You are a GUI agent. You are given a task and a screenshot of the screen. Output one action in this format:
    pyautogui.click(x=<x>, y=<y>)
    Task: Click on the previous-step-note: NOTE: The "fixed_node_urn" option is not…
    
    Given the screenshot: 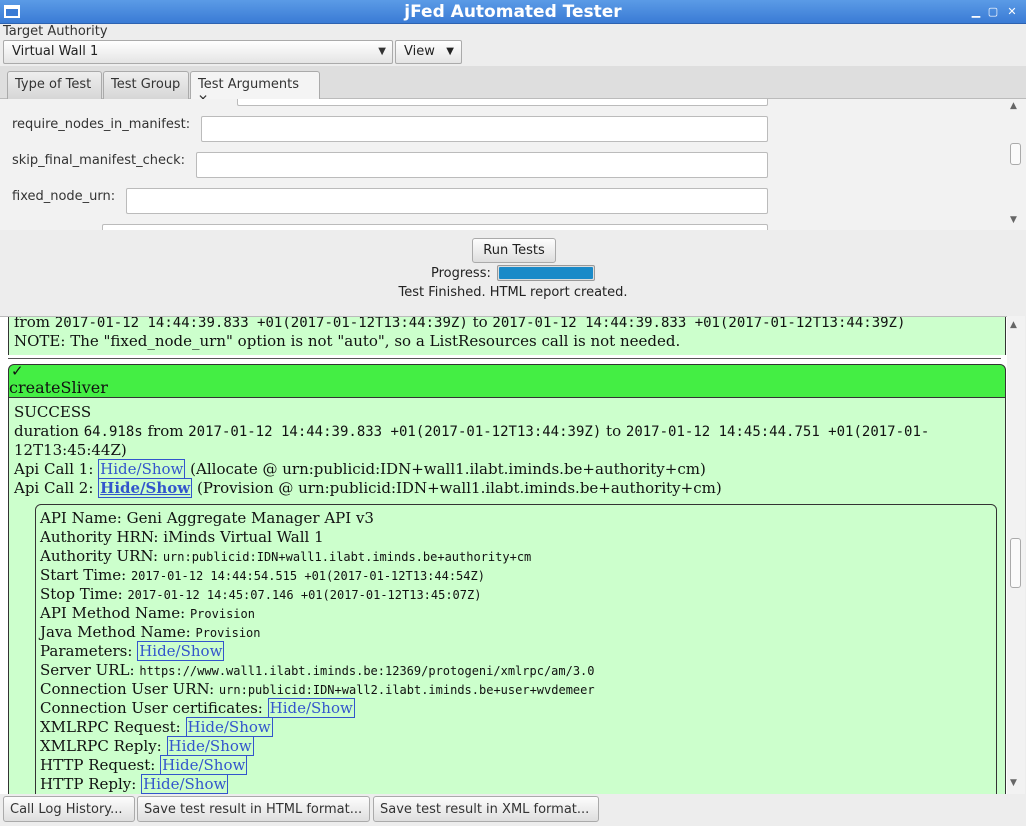 What is the action you would take?
    pyautogui.click(x=347, y=341)
    